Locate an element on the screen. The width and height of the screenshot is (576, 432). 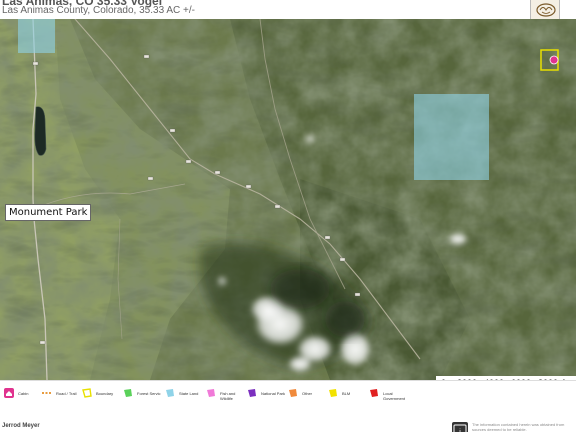
legend-item-national-park: National Park is located at coordinates (266, 393).